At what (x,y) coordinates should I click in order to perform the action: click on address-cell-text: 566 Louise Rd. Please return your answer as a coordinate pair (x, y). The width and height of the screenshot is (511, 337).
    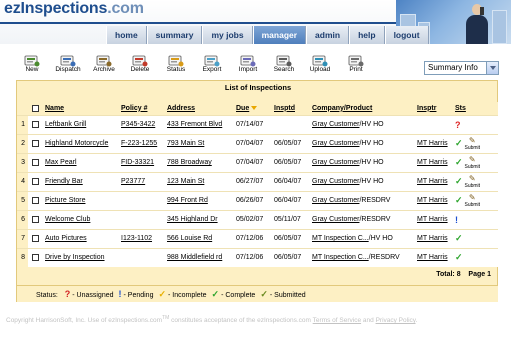
    Looking at the image, I should click on (189, 238).